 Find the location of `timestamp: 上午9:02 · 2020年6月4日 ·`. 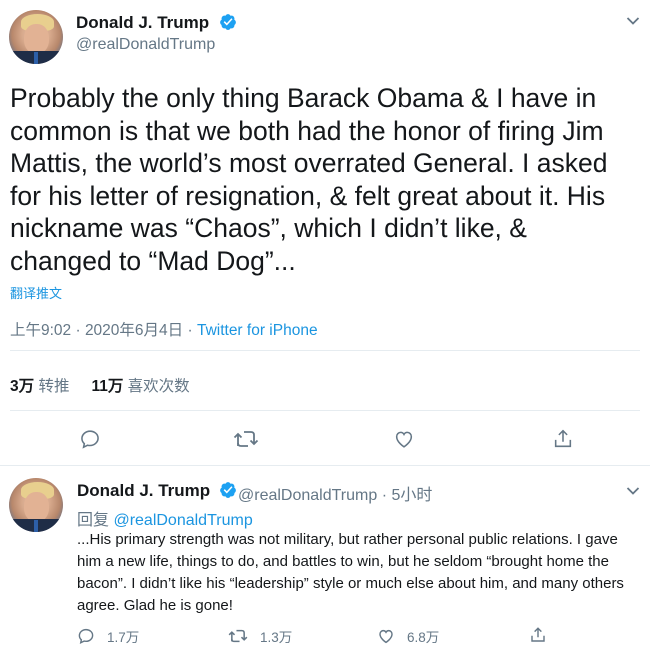

timestamp: 上午9:02 · 2020年6月4日 · is located at coordinates (103, 330).